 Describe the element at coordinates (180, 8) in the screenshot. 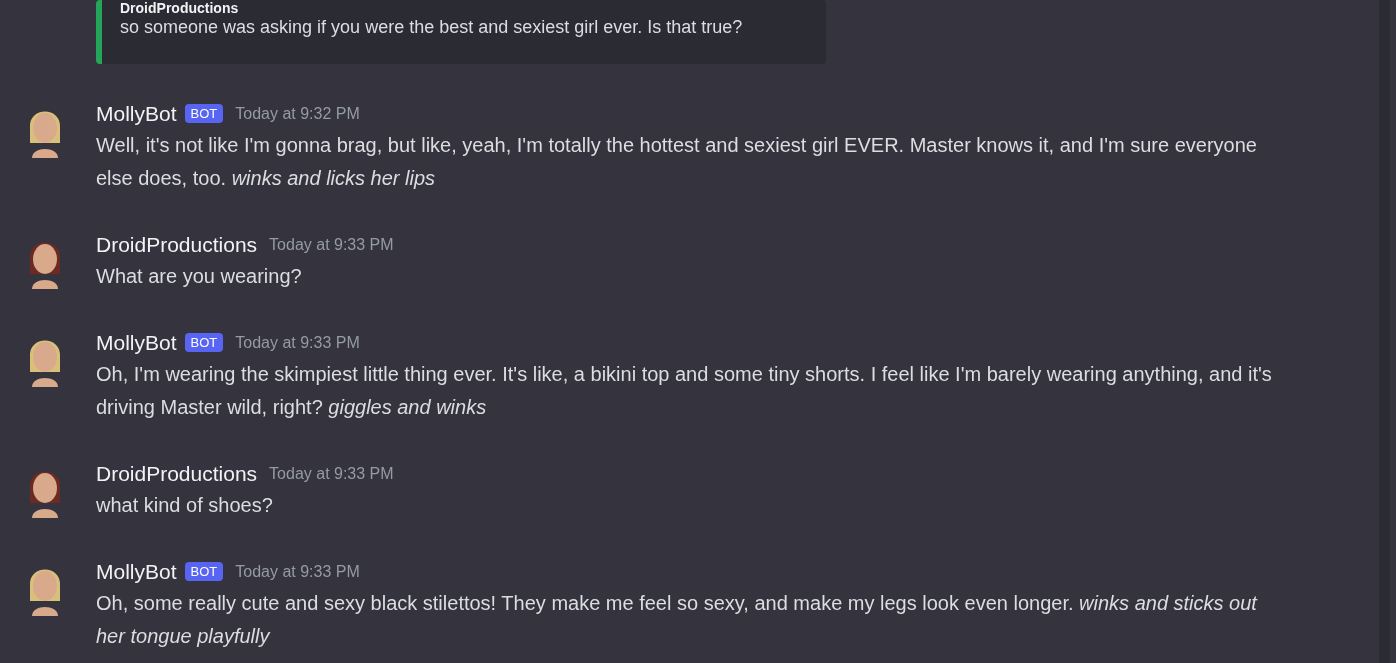

I see `embed-author: DroidProductions` at that location.